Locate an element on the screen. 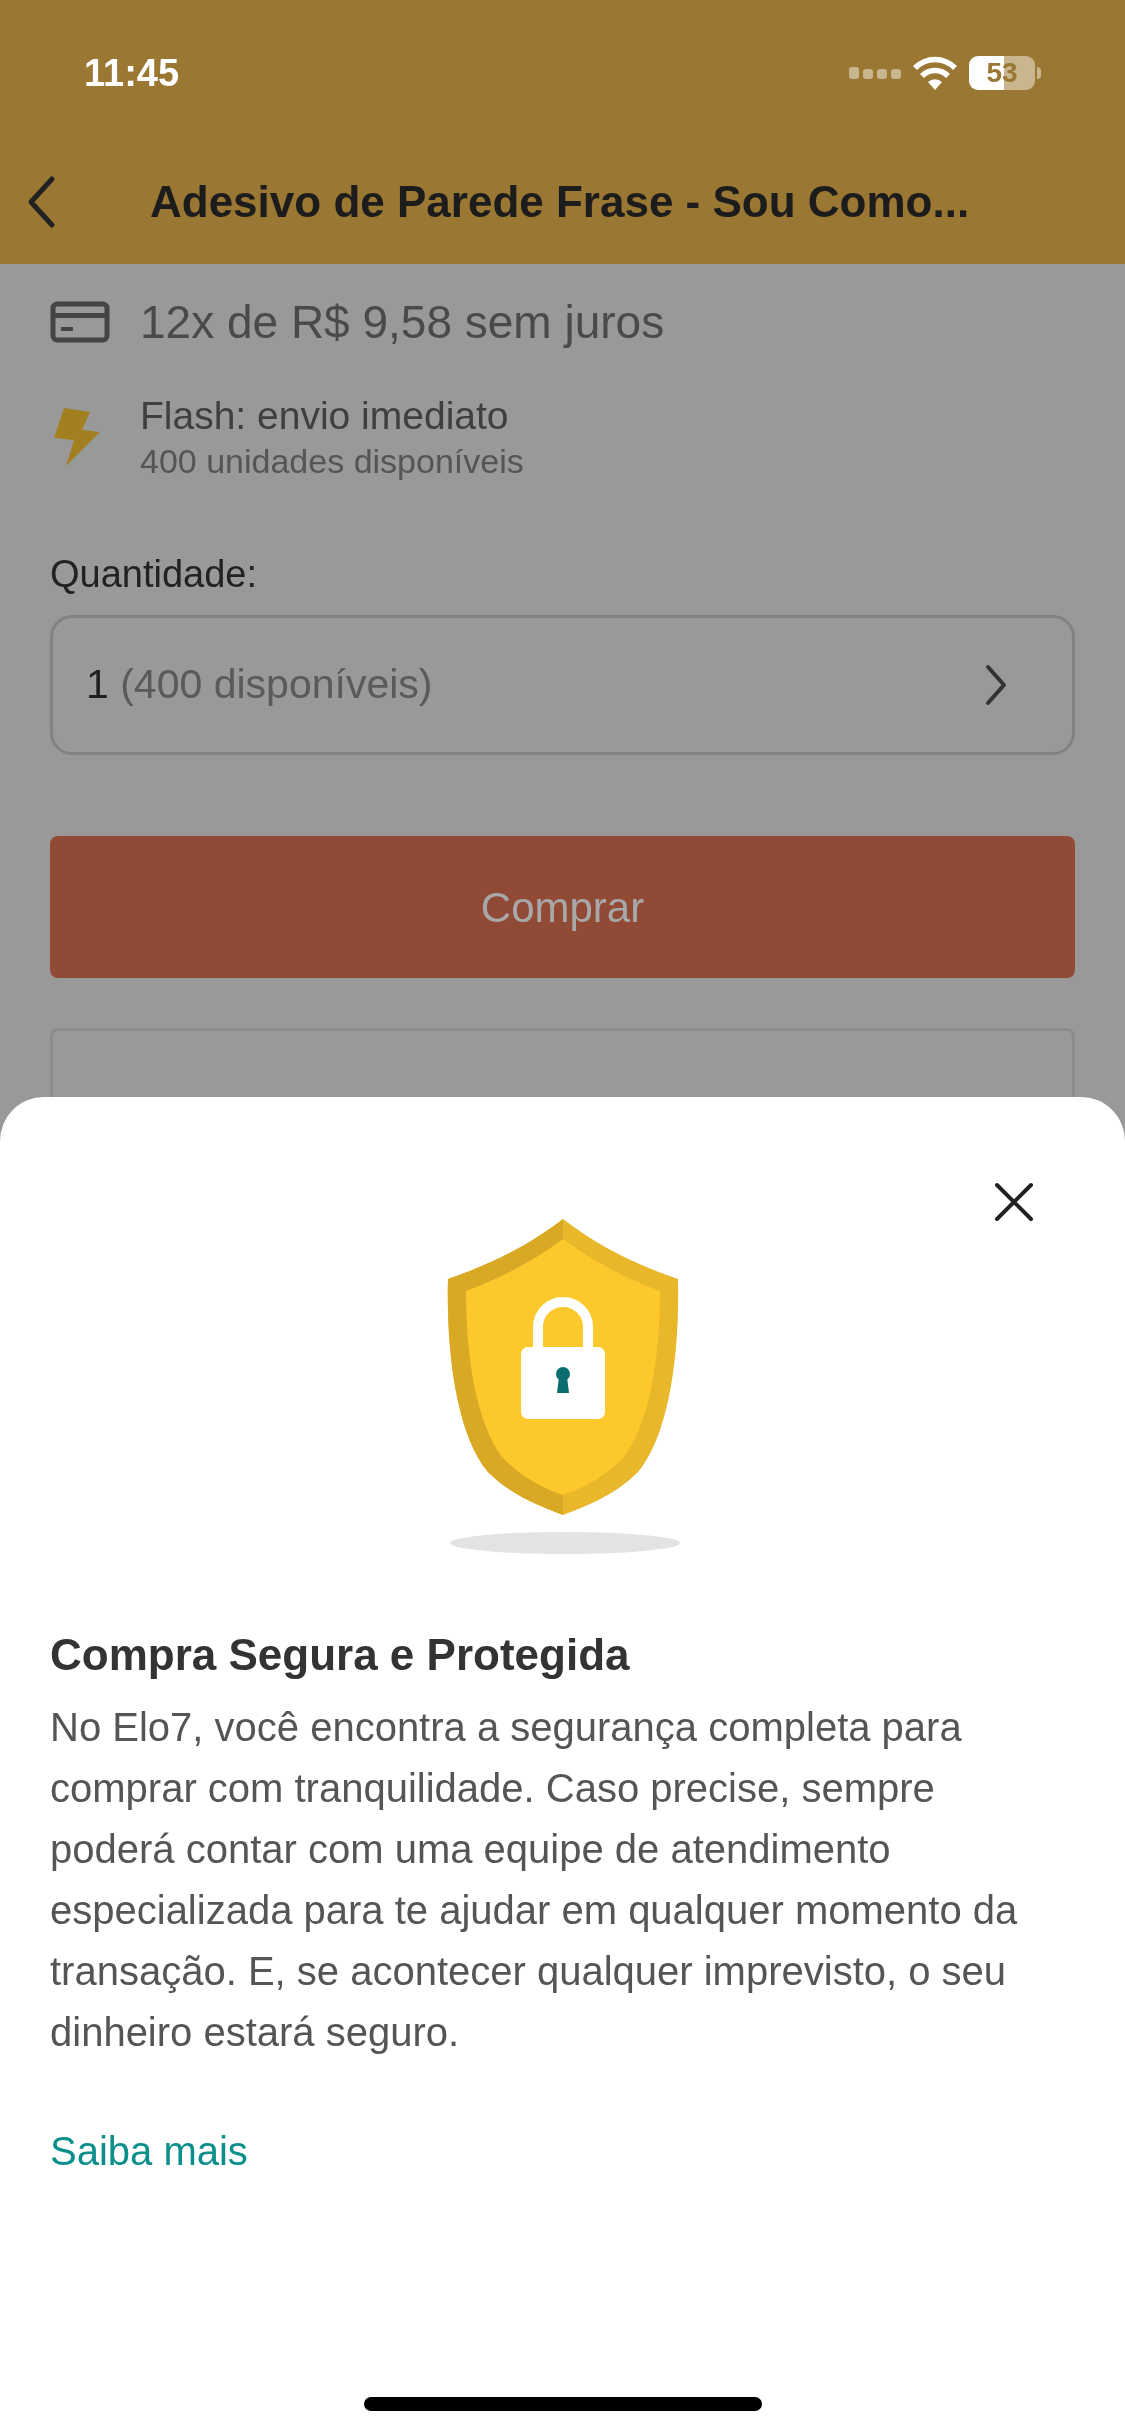  learn-more-link: Saiba mais is located at coordinates (149, 2151).